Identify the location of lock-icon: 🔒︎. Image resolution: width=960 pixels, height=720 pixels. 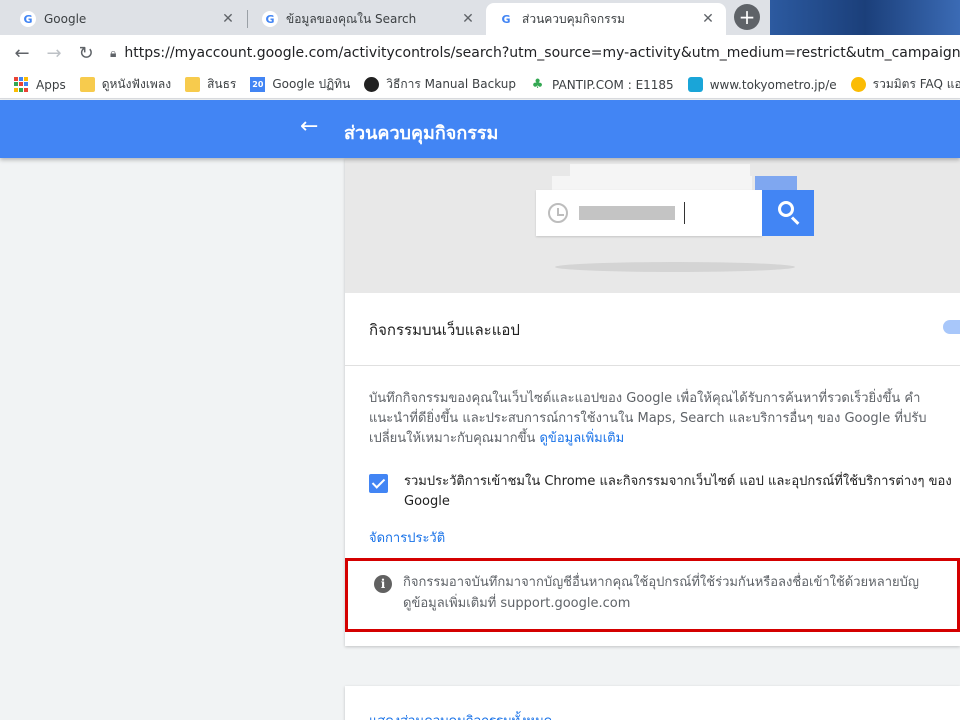
(113, 52).